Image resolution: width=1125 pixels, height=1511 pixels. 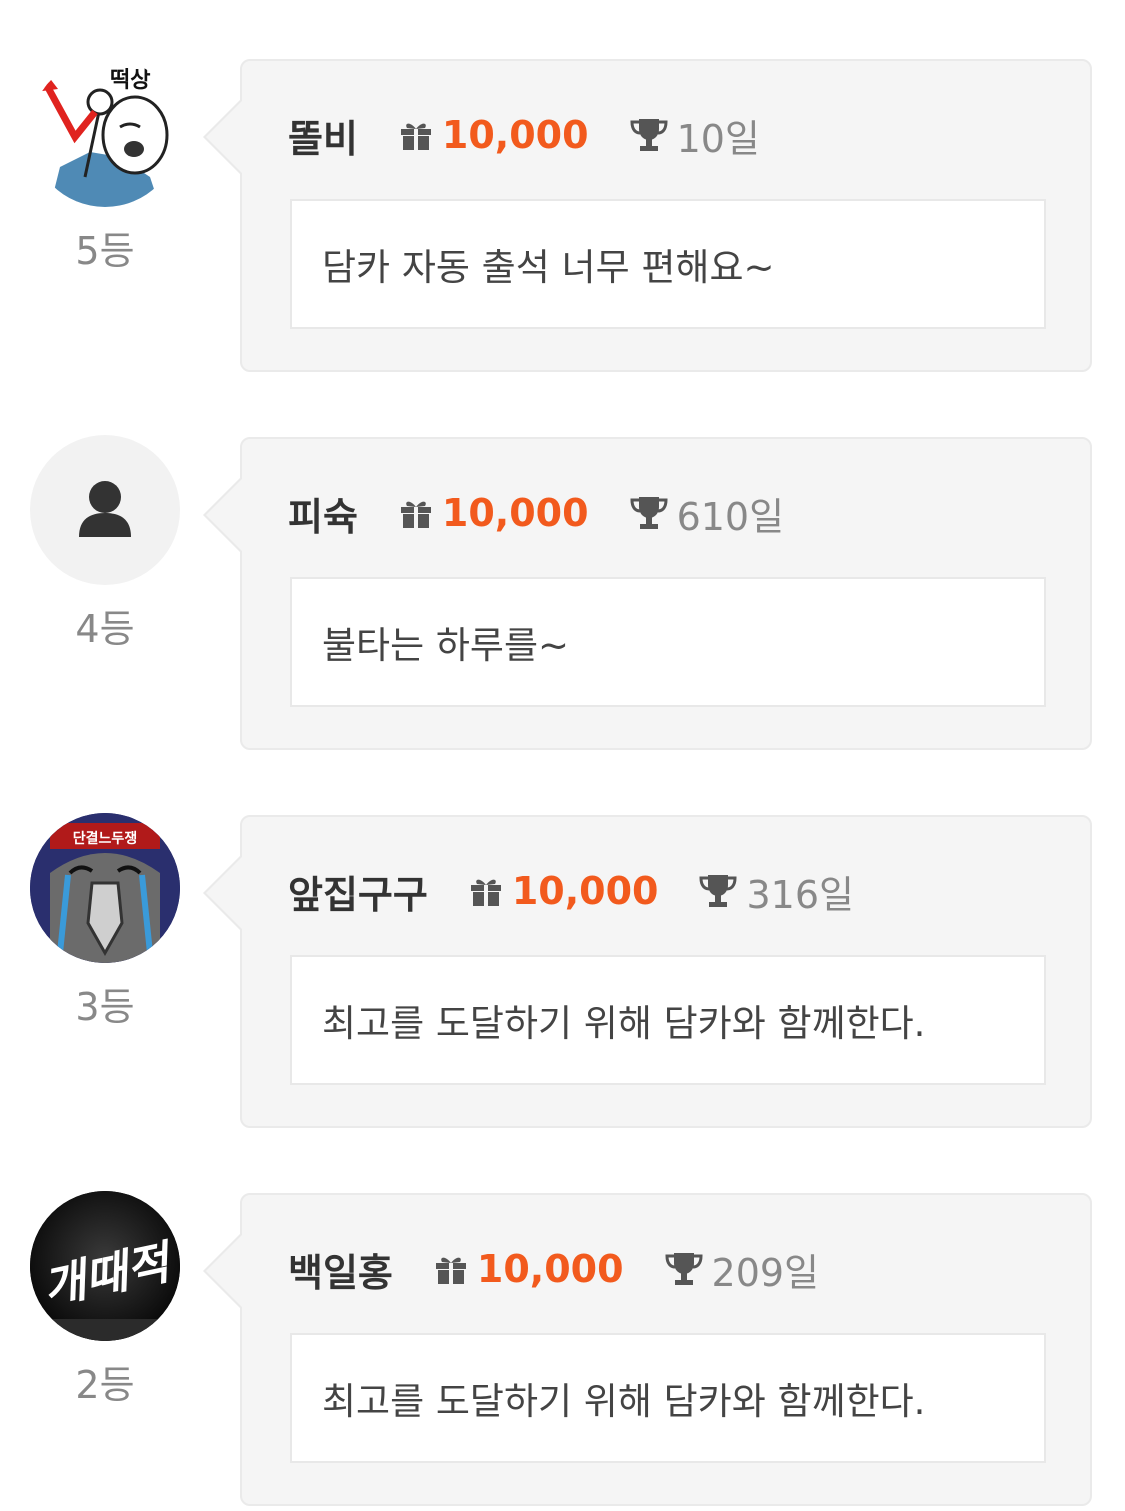 I want to click on message-box: 불타는 하루를~, so click(x=668, y=642).